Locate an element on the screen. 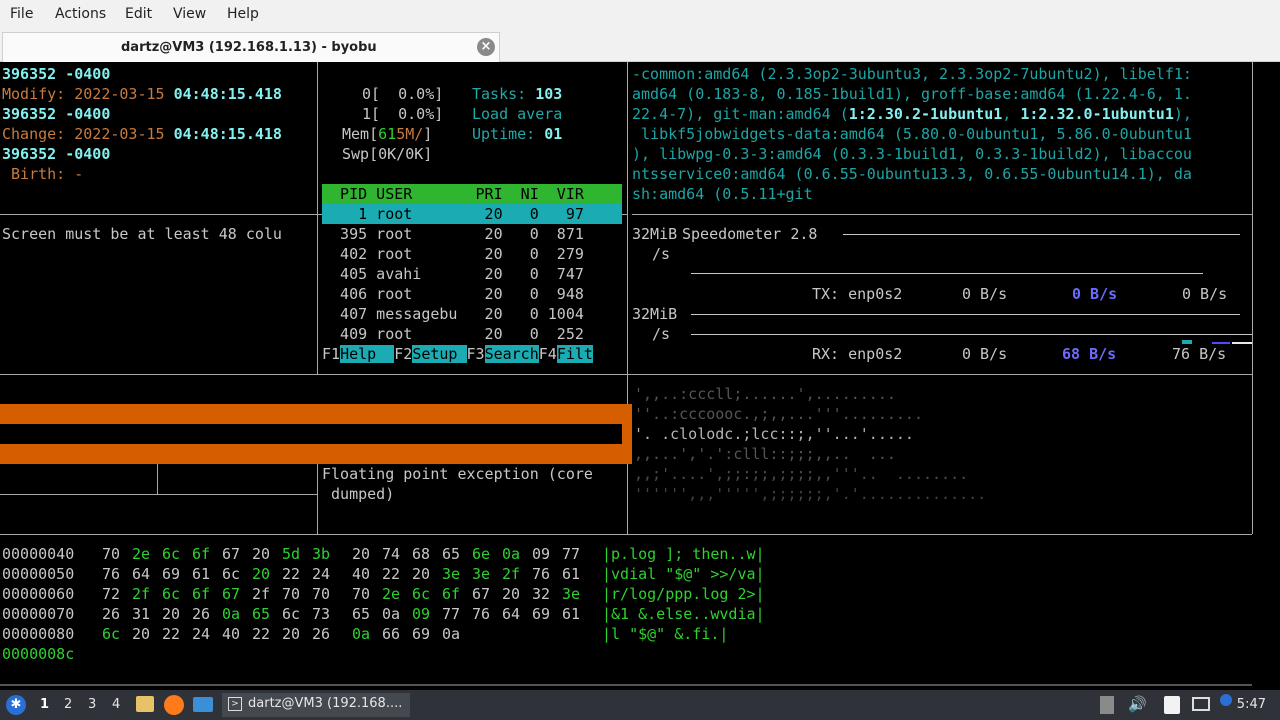 The width and height of the screenshot is (1280, 720). stat-modify: Modify: 2022-03-15 04:48:15.418 is located at coordinates (142, 94).